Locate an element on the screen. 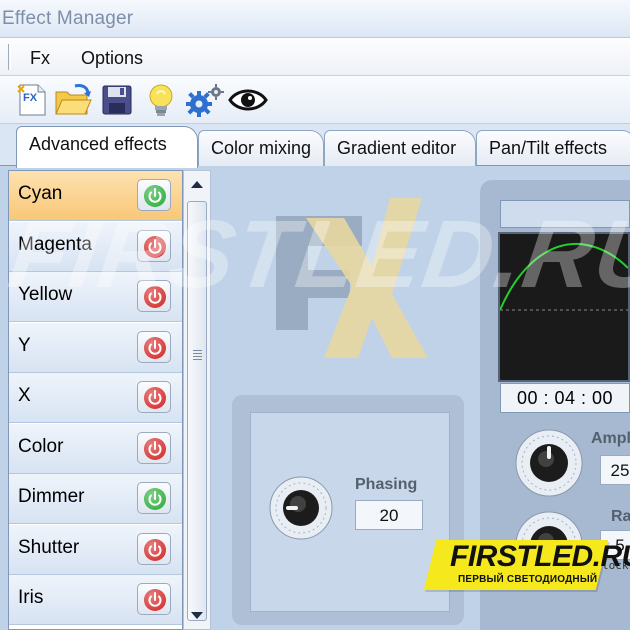 The height and width of the screenshot is (630, 630). phasing-value-field: 20 is located at coordinates (389, 515).